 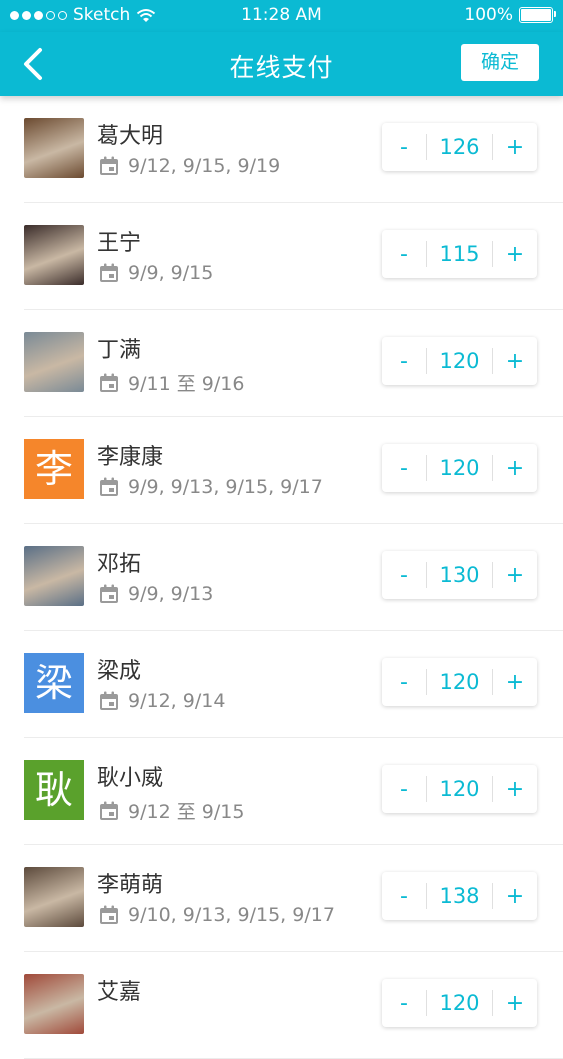 I want to click on list-item: 耿耿小威 9/12 至 9/15 -120 +, so click(x=281, y=791).